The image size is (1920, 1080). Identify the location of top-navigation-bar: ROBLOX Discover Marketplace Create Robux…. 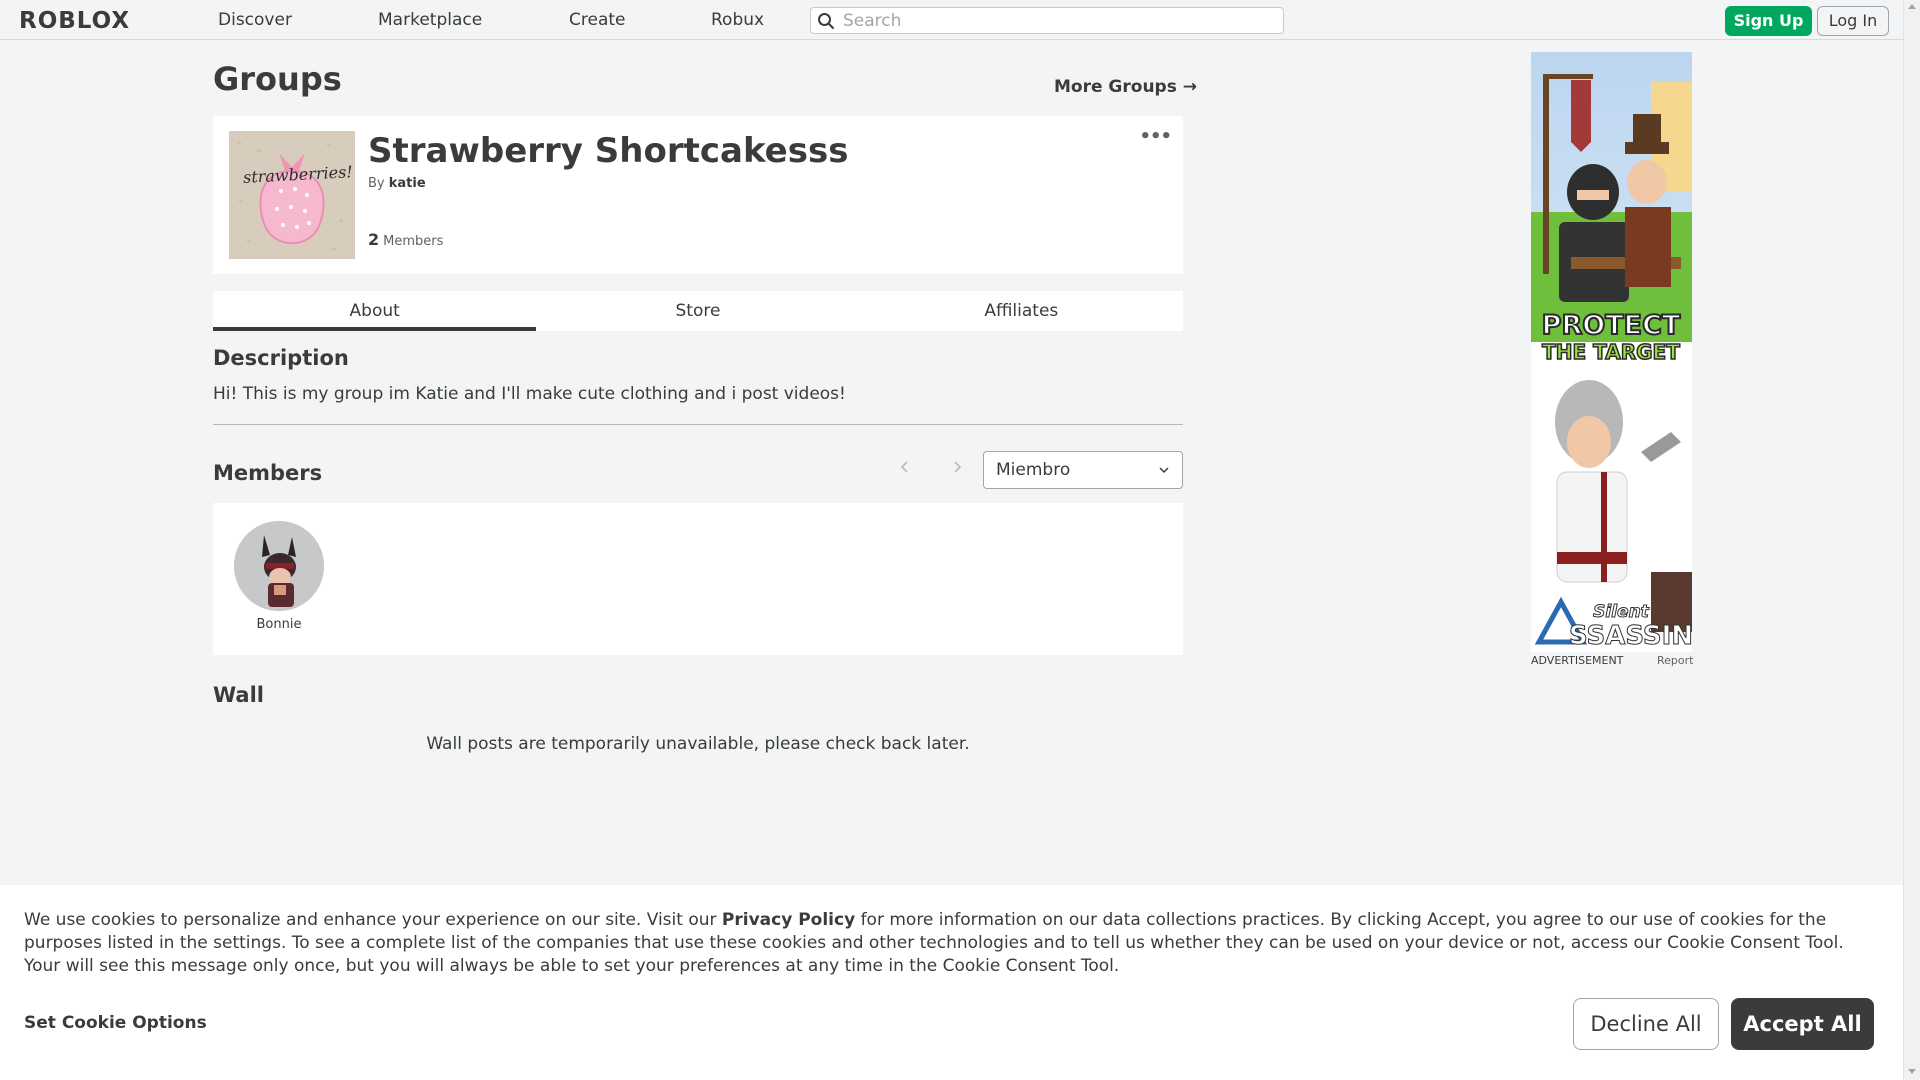
(951, 20).